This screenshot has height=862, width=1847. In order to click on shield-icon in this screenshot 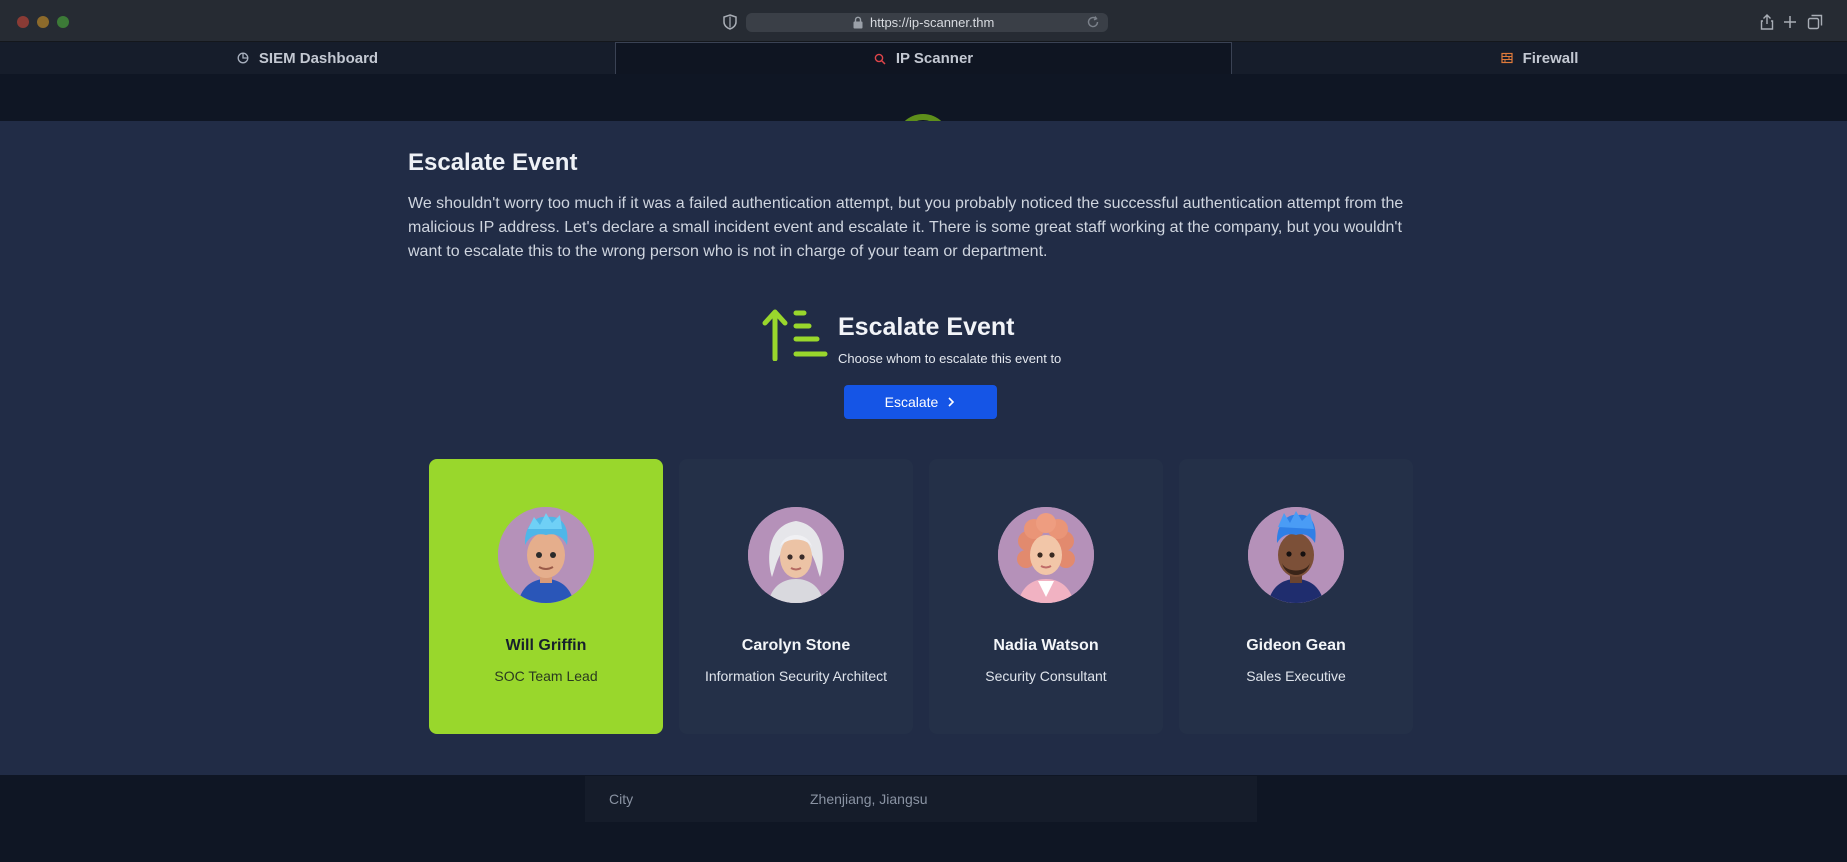, I will do `click(730, 22)`.